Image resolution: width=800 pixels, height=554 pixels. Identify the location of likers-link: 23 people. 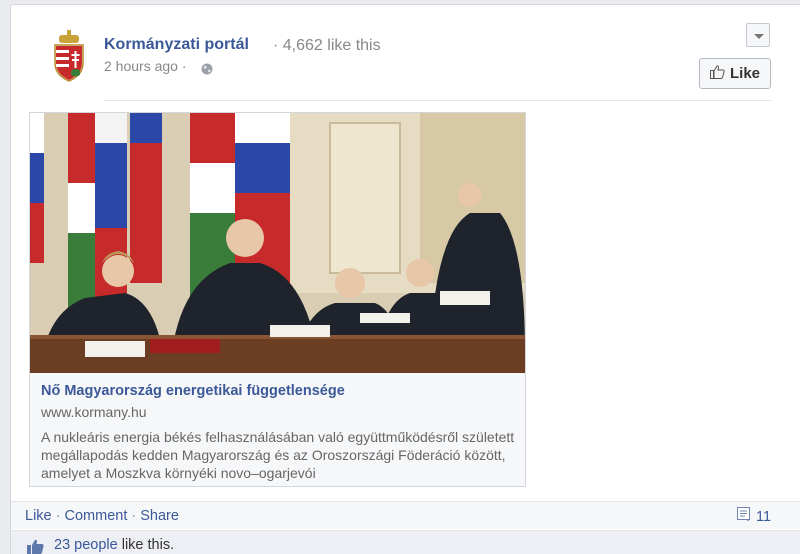
(86, 545).